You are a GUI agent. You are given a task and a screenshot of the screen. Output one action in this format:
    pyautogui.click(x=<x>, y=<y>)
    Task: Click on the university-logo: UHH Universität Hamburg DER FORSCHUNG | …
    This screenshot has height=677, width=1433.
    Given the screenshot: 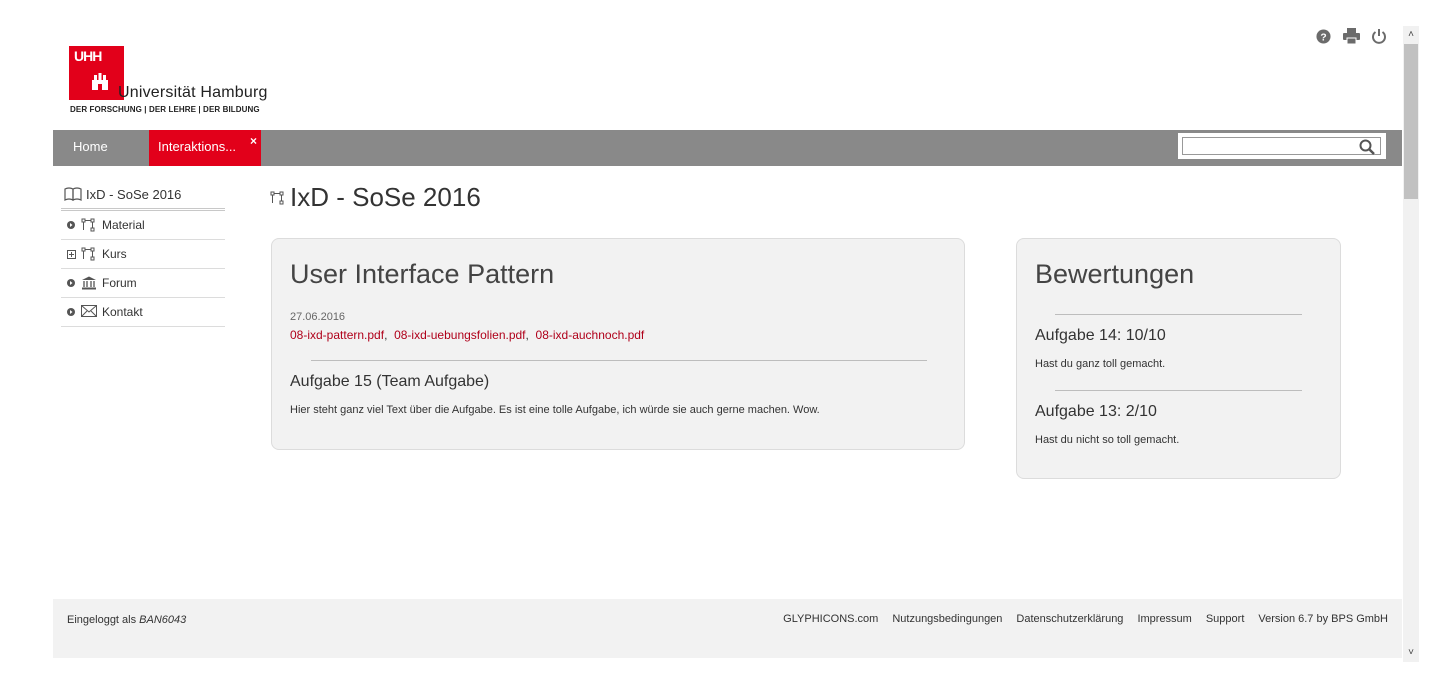 What is the action you would take?
    pyautogui.click(x=179, y=82)
    